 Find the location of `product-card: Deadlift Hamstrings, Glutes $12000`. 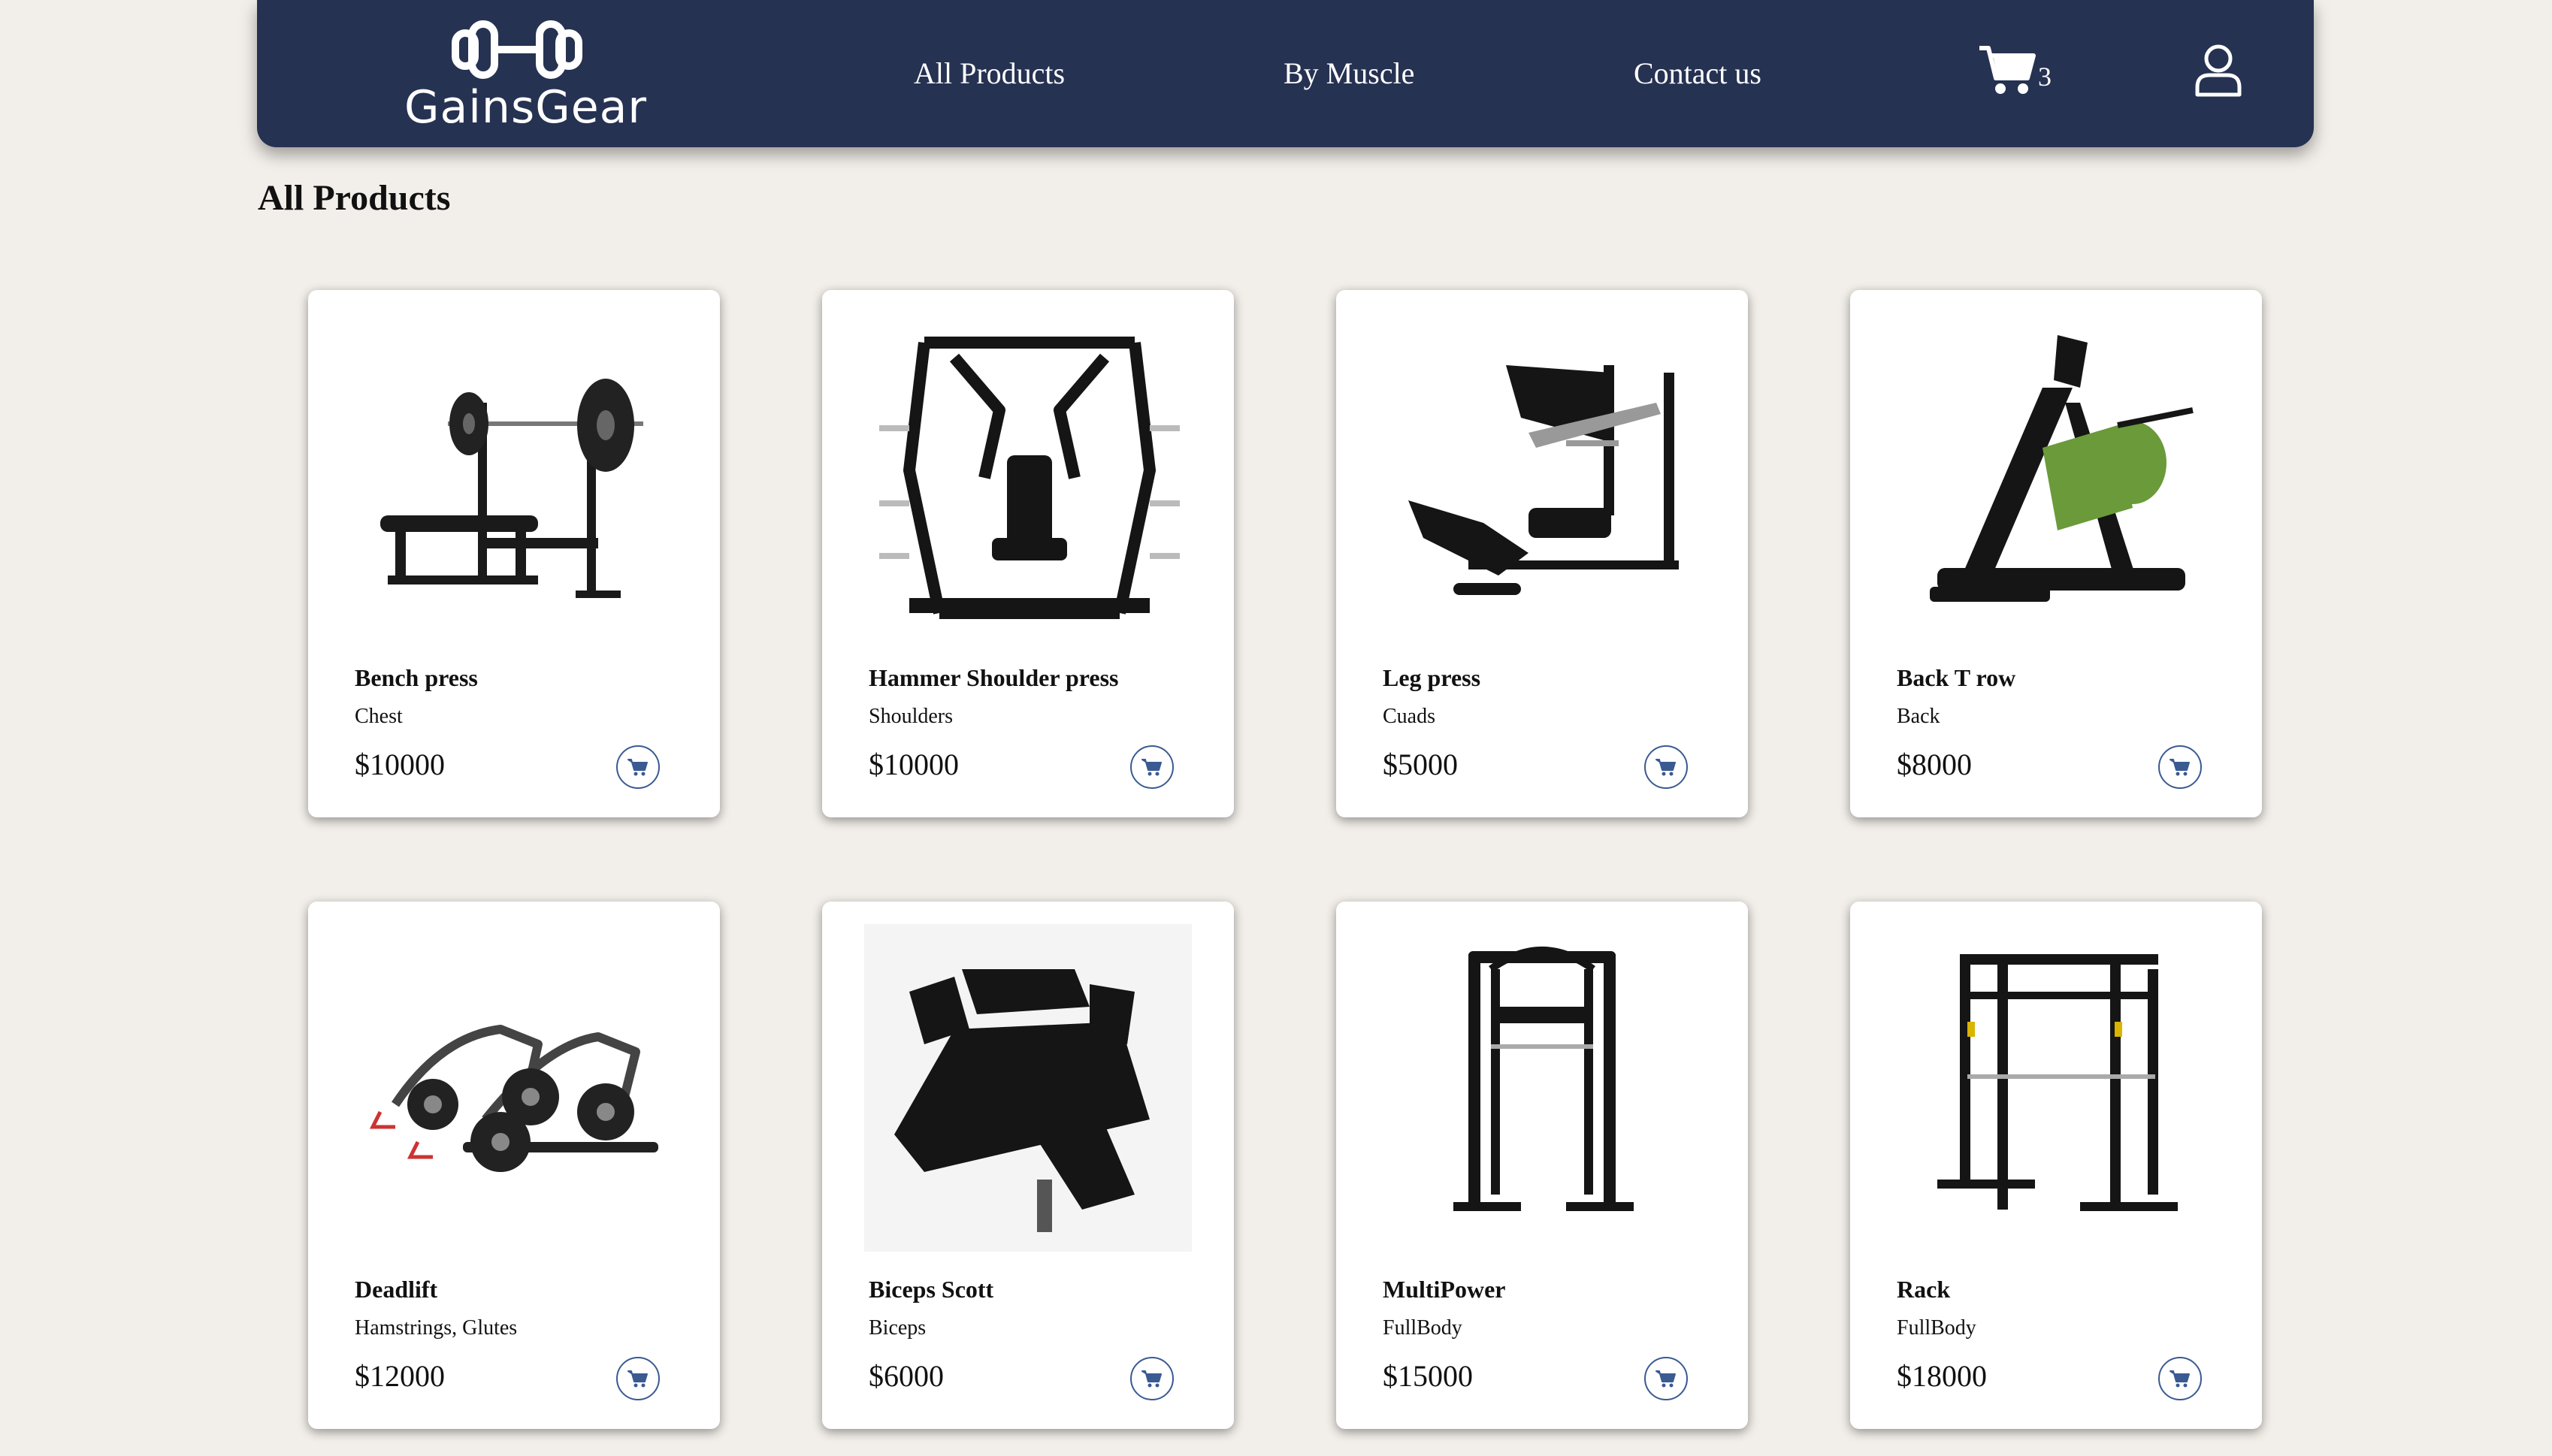

product-card: Deadlift Hamstrings, Glutes $12000 is located at coordinates (514, 1165).